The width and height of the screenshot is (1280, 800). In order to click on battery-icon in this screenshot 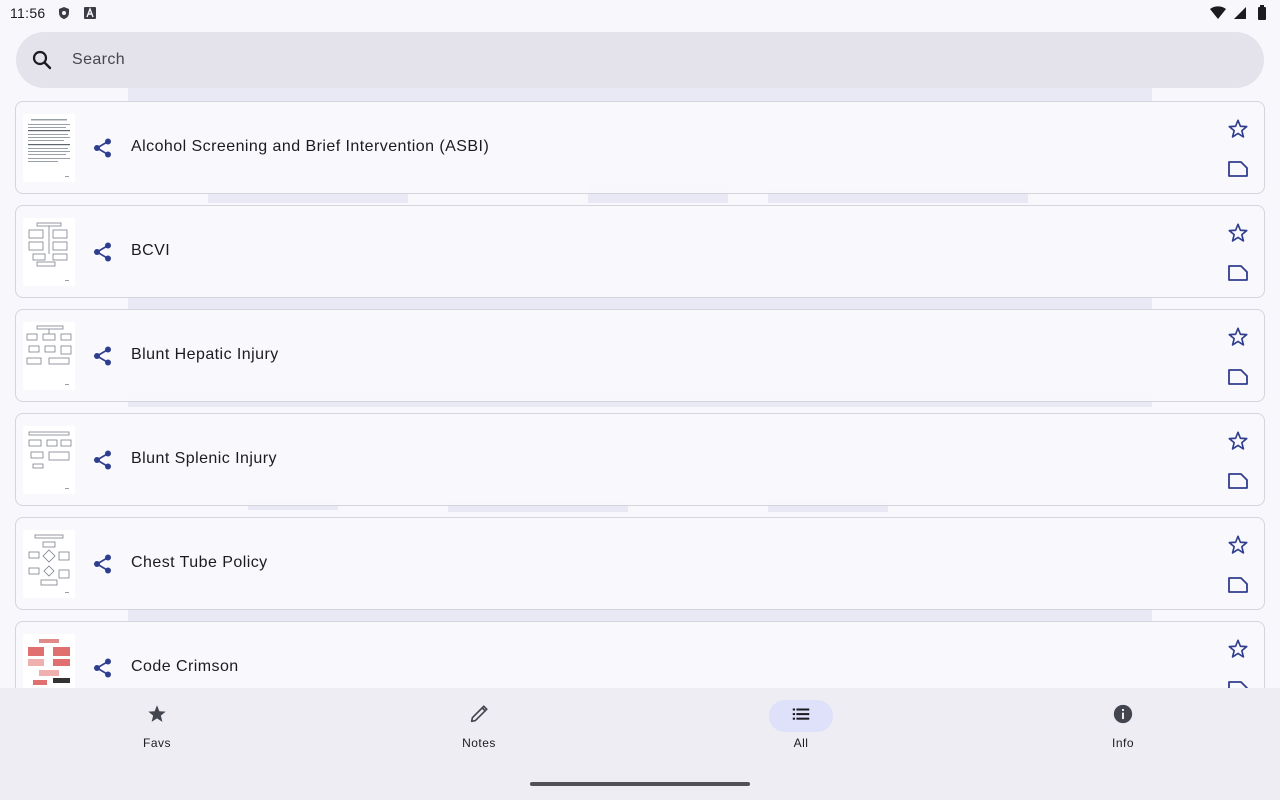, I will do `click(1262, 13)`.